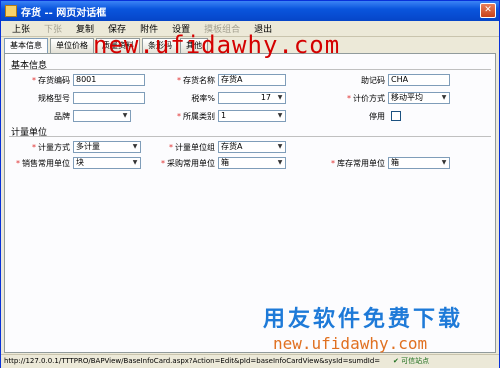 The image size is (500, 368). What do you see at coordinates (51, 147) in the screenshot?
I see `measure-mode-label: * 计量方式` at bounding box center [51, 147].